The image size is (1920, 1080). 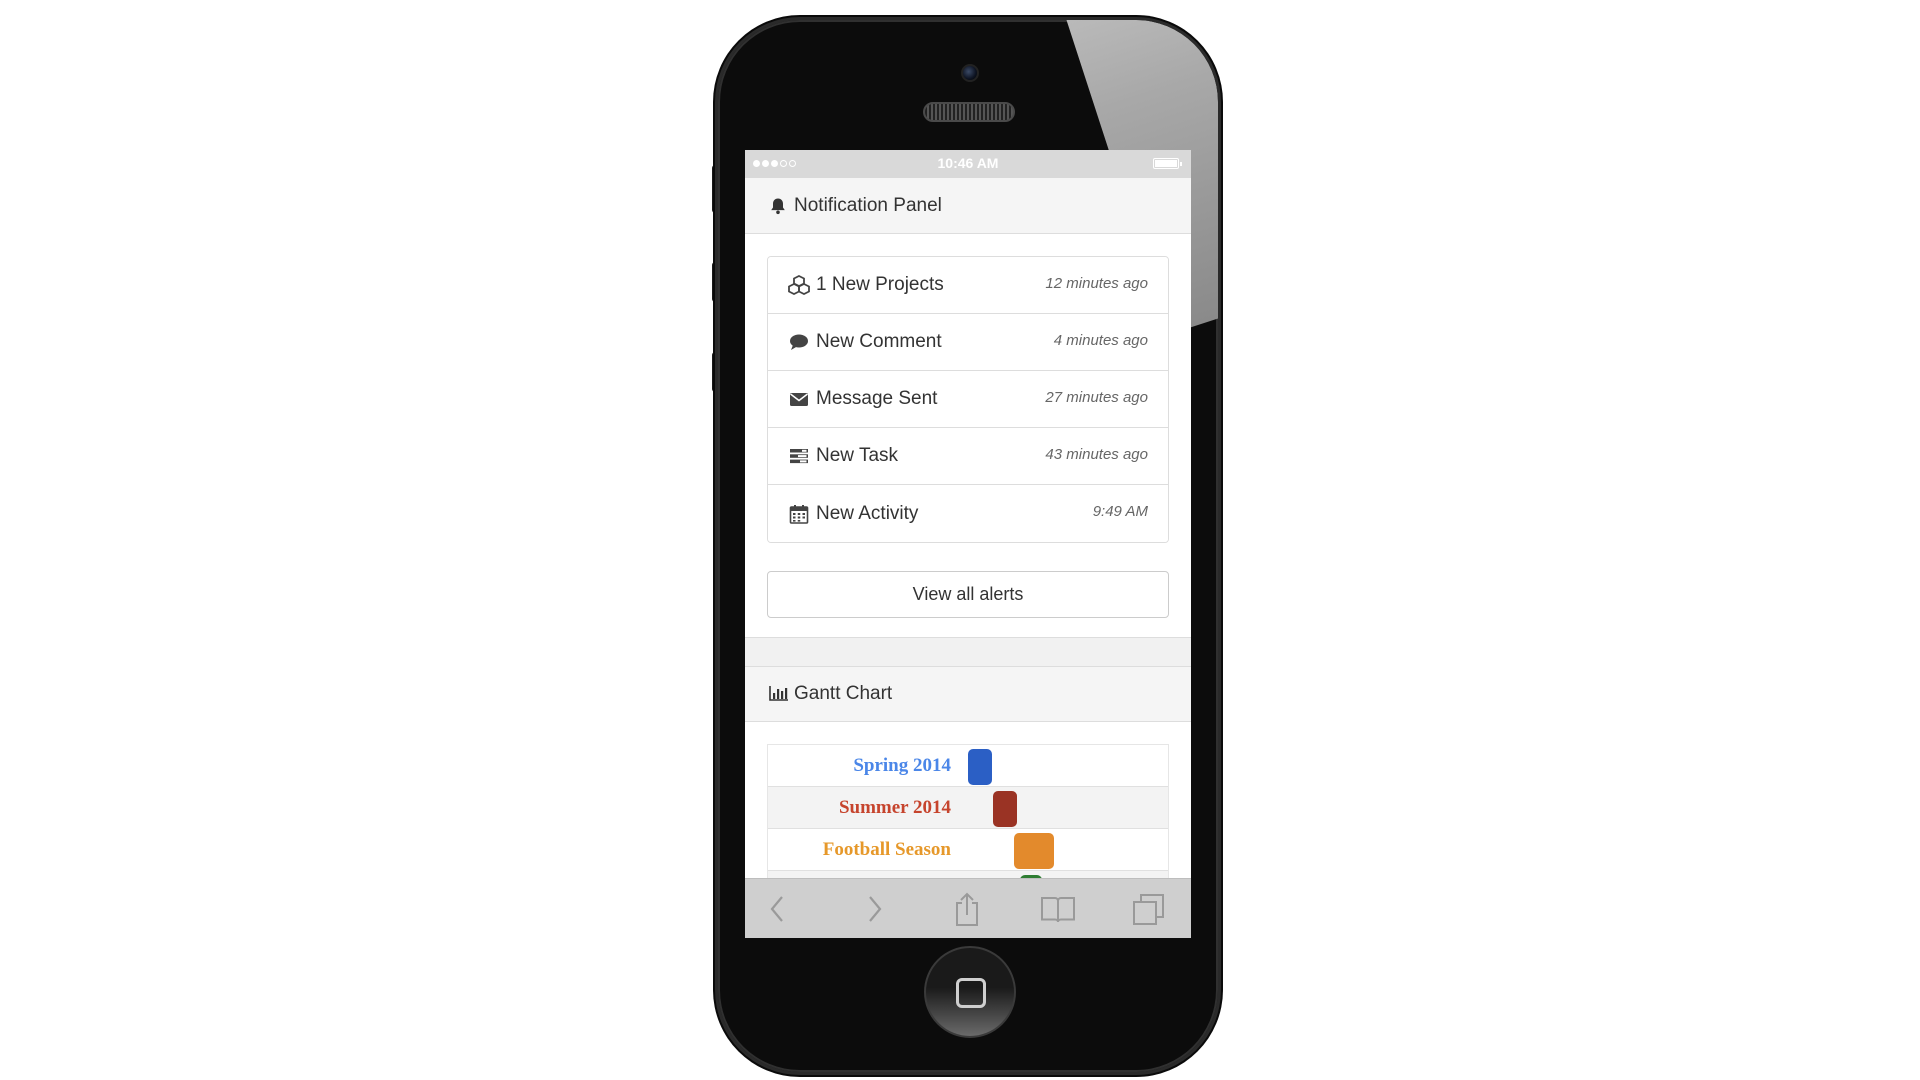 I want to click on gantt-row: Football Season, so click(x=968, y=850).